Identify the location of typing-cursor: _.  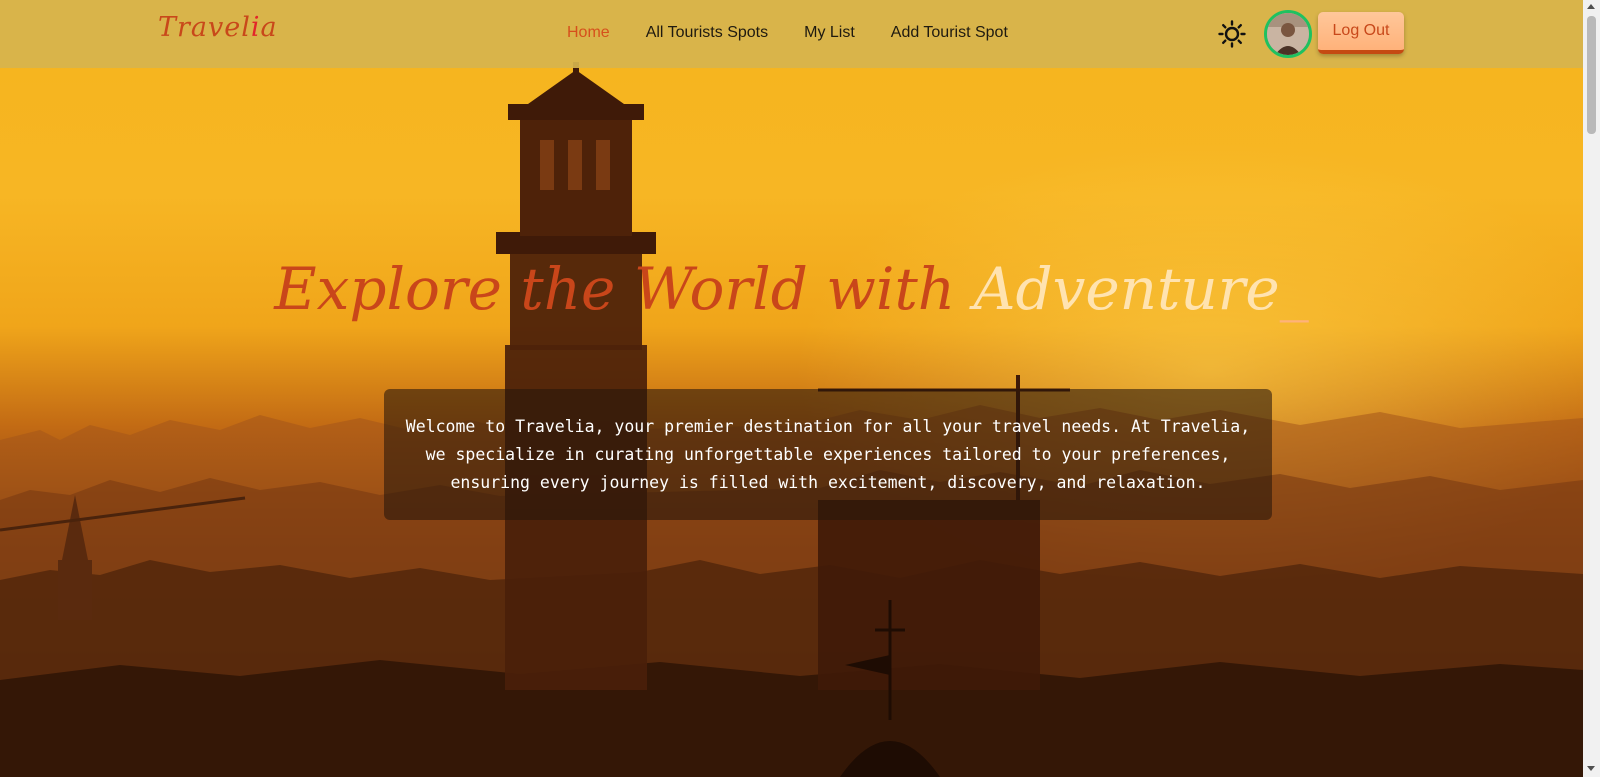
(1294, 289).